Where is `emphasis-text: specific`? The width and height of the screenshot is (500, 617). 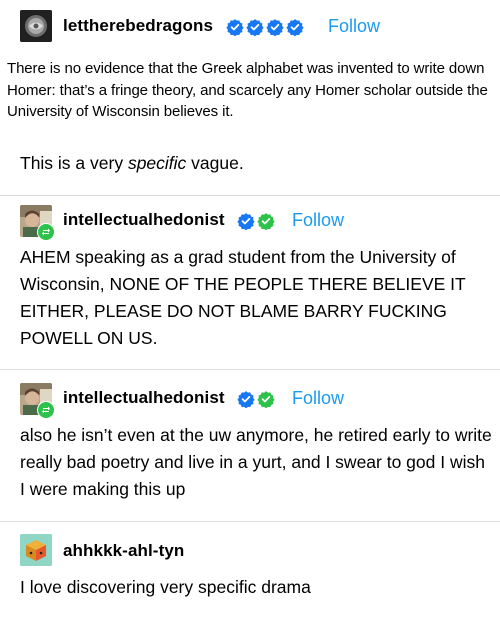 emphasis-text: specific is located at coordinates (157, 163).